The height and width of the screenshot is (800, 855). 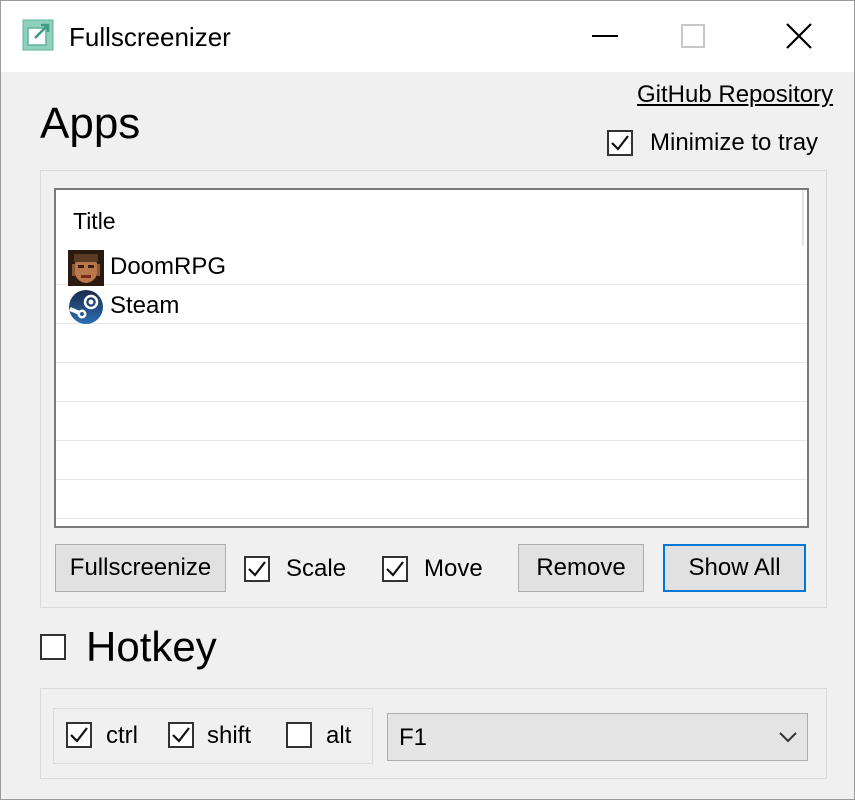 I want to click on hotkey-key-dropdown: F1, so click(x=597, y=737).